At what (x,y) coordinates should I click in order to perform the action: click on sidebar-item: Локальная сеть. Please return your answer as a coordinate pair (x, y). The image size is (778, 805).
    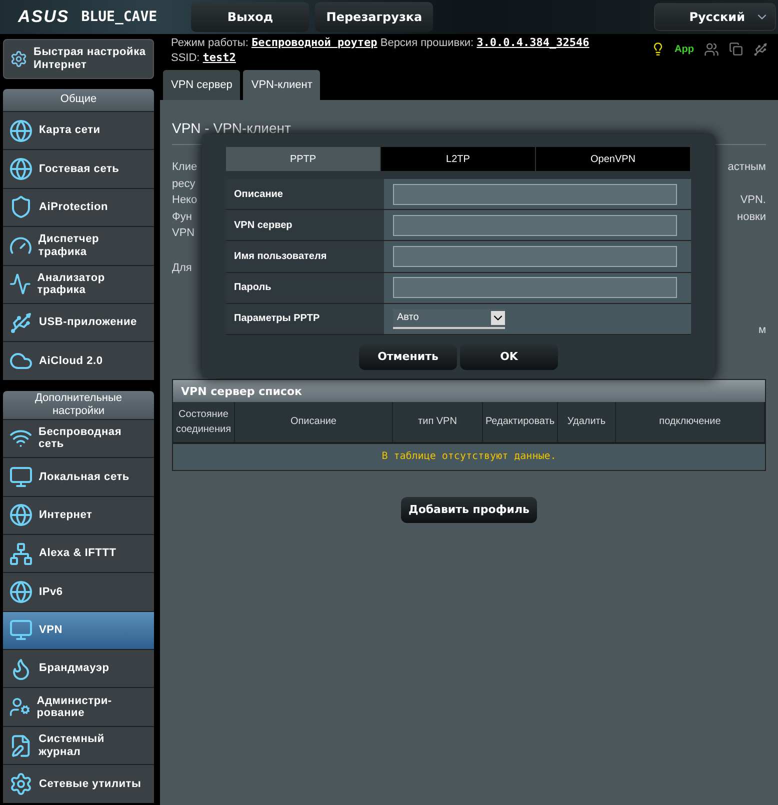
    Looking at the image, I should click on (78, 476).